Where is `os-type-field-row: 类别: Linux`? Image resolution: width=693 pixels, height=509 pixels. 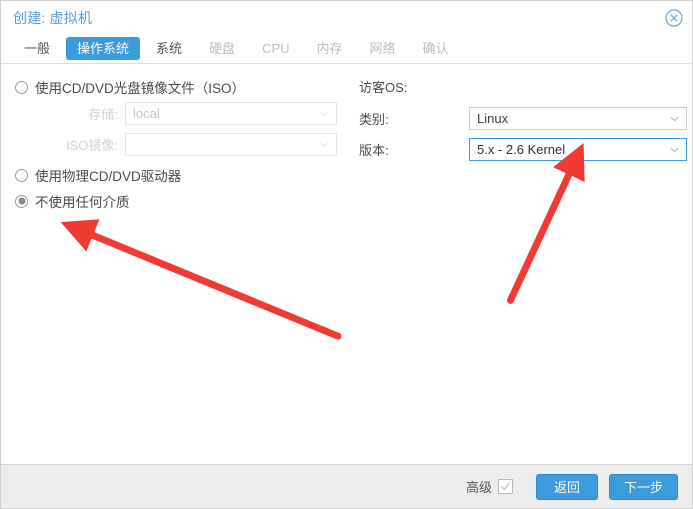
os-type-field-row: 类别: Linux is located at coordinates (524, 118).